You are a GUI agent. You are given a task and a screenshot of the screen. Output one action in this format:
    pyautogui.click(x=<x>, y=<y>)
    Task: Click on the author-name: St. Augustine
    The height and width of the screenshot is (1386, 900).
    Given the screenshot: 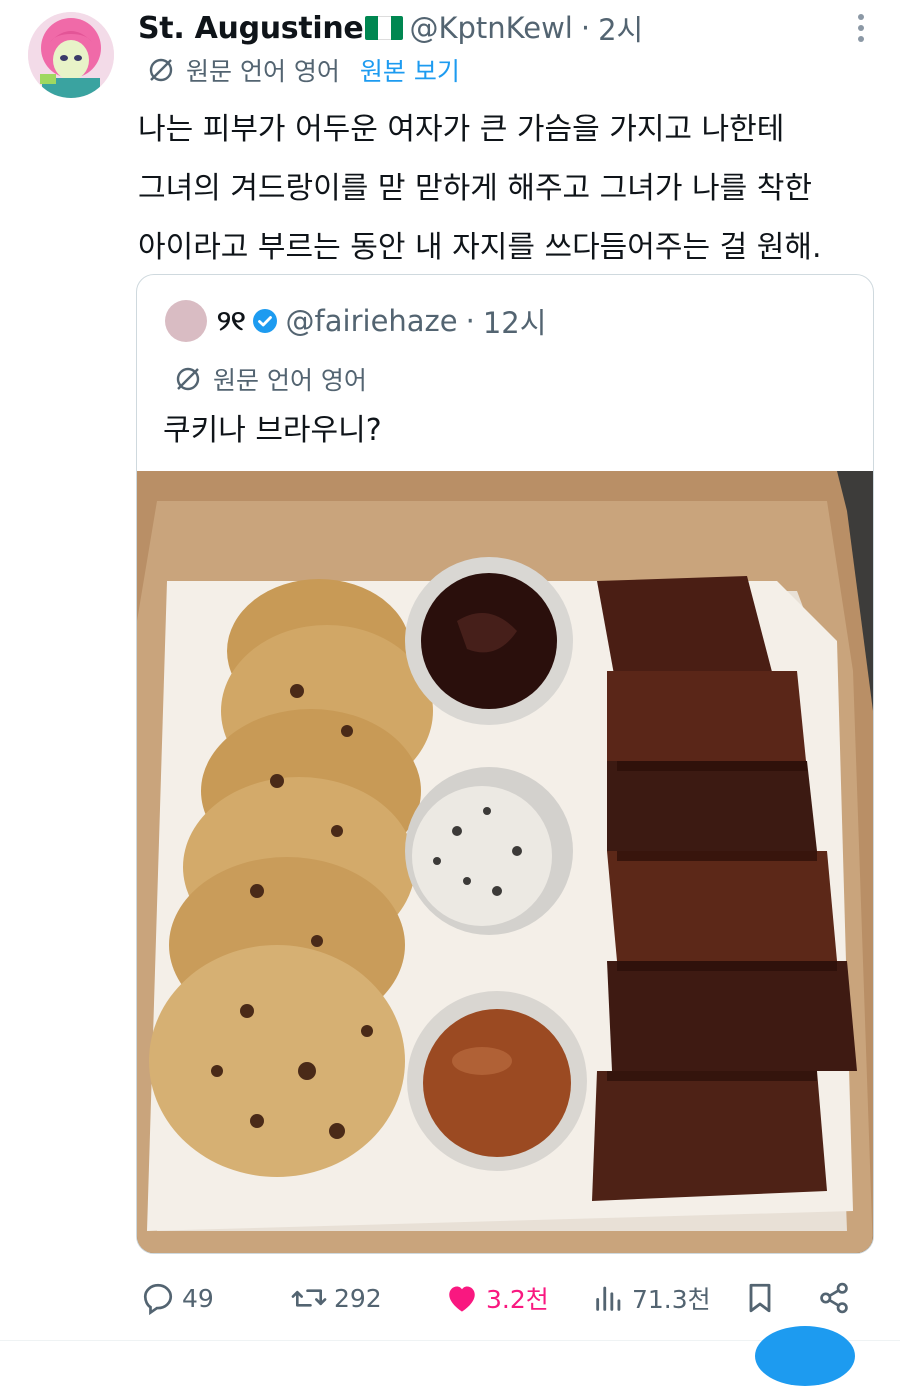 What is the action you would take?
    pyautogui.click(x=251, y=28)
    